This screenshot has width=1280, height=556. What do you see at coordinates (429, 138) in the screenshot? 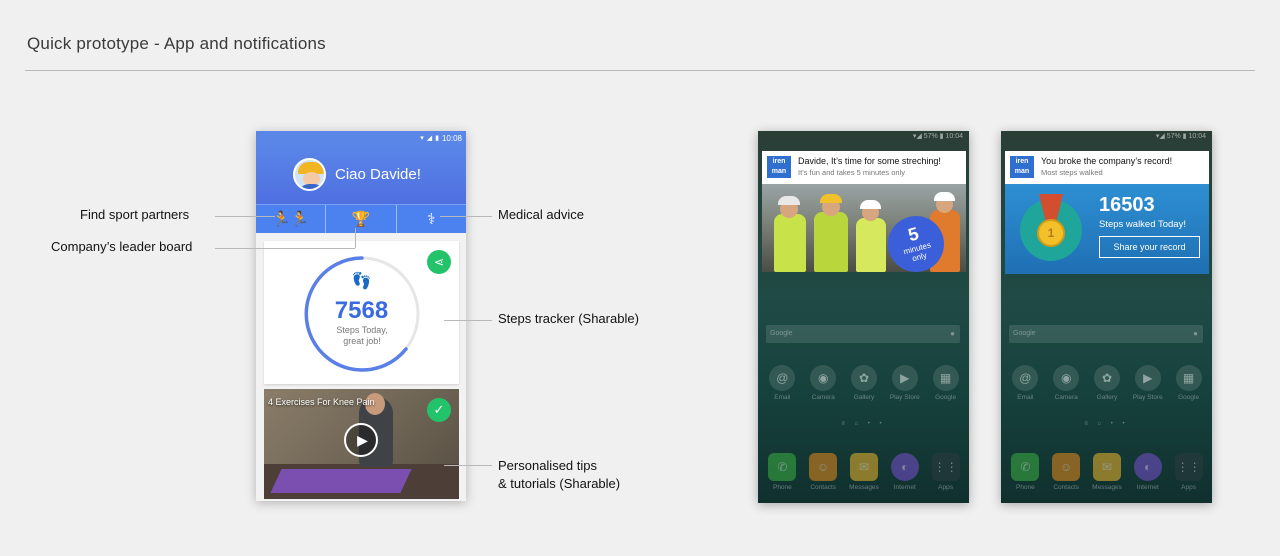
I see `signal-icon: ◢` at bounding box center [429, 138].